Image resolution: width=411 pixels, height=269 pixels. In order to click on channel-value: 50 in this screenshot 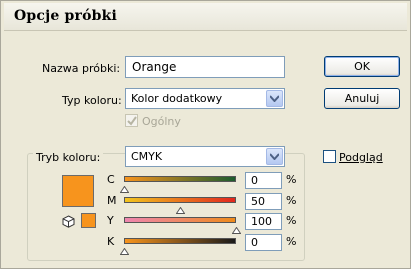, I will do `click(258, 201)`.